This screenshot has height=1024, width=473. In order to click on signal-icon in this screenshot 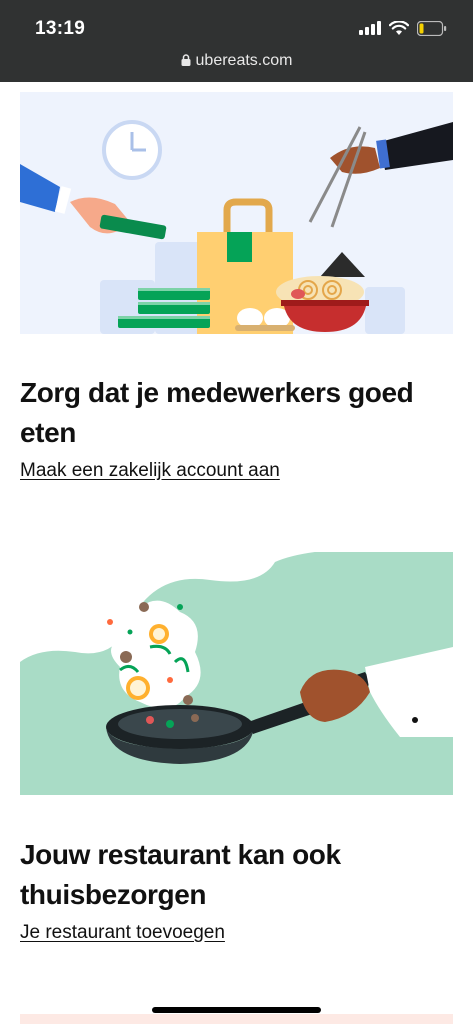, I will do `click(370, 28)`.